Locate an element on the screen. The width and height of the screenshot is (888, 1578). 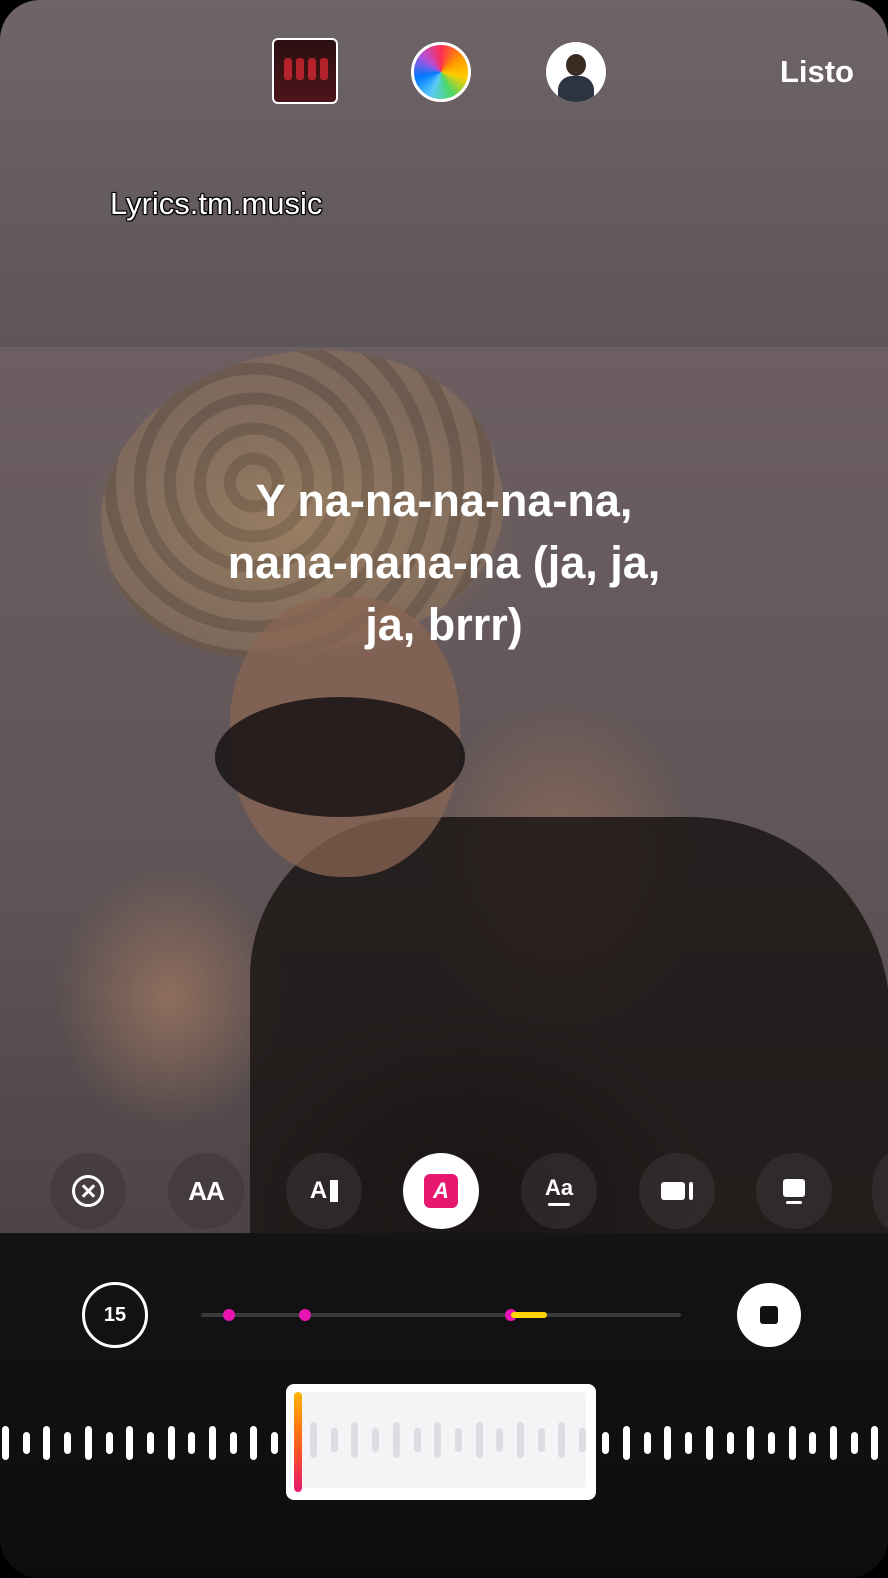
font-underline is located at coordinates (559, 1204).